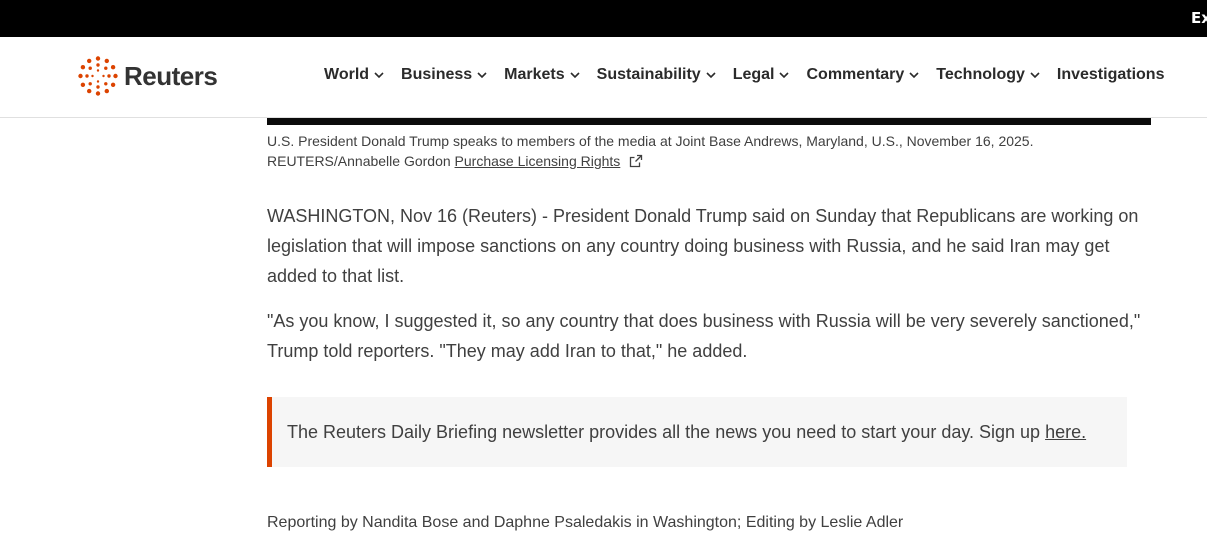  What do you see at coordinates (171, 75) in the screenshot?
I see `logo-text: Reuters` at bounding box center [171, 75].